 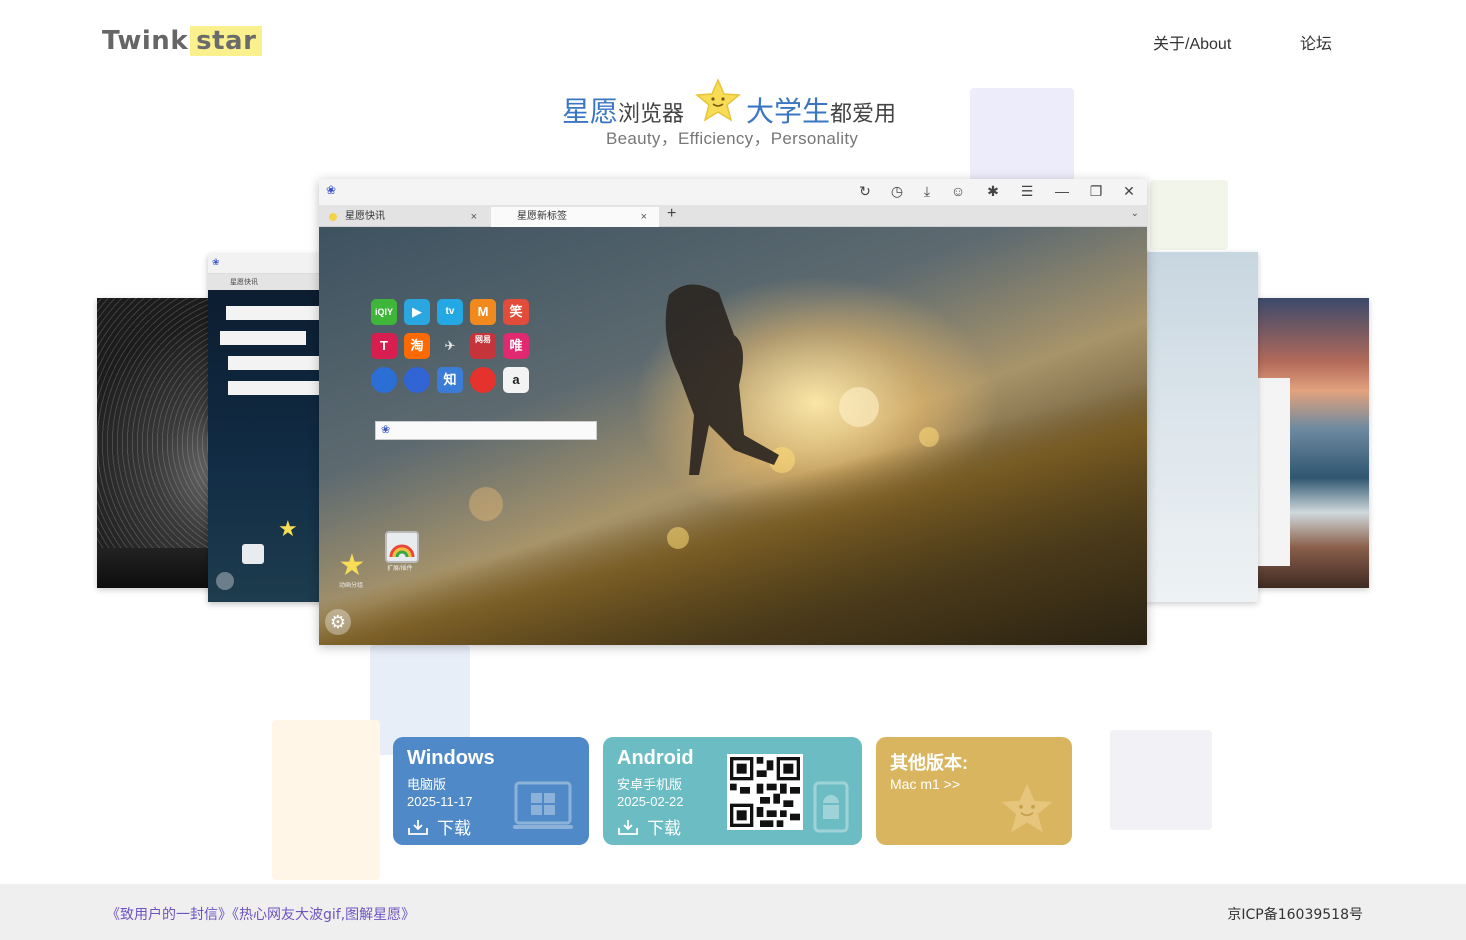 I want to click on logo-text-star: star, so click(x=226, y=41).